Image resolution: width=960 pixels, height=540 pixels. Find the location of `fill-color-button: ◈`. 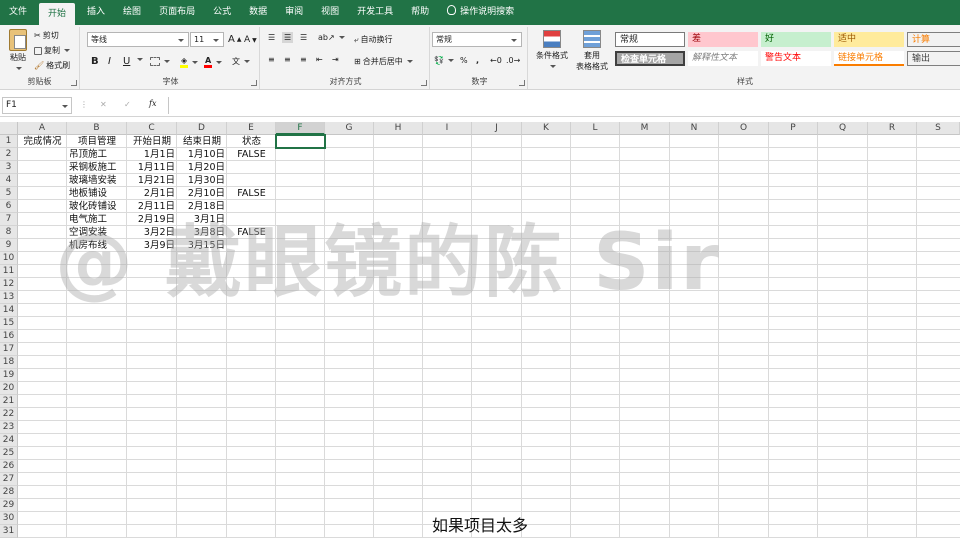

fill-color-button: ◈ is located at coordinates (189, 62).